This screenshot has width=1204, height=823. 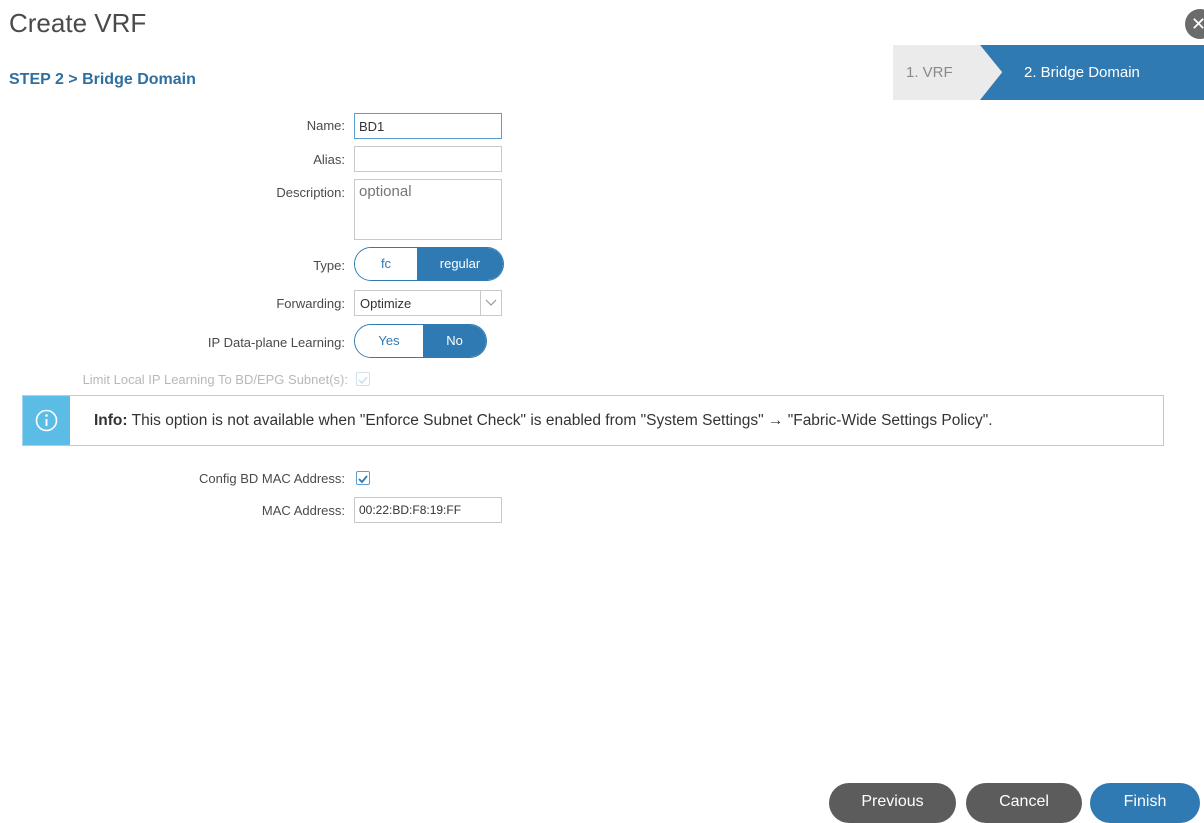 What do you see at coordinates (428, 303) in the screenshot?
I see `forwarding-select: Optimize` at bounding box center [428, 303].